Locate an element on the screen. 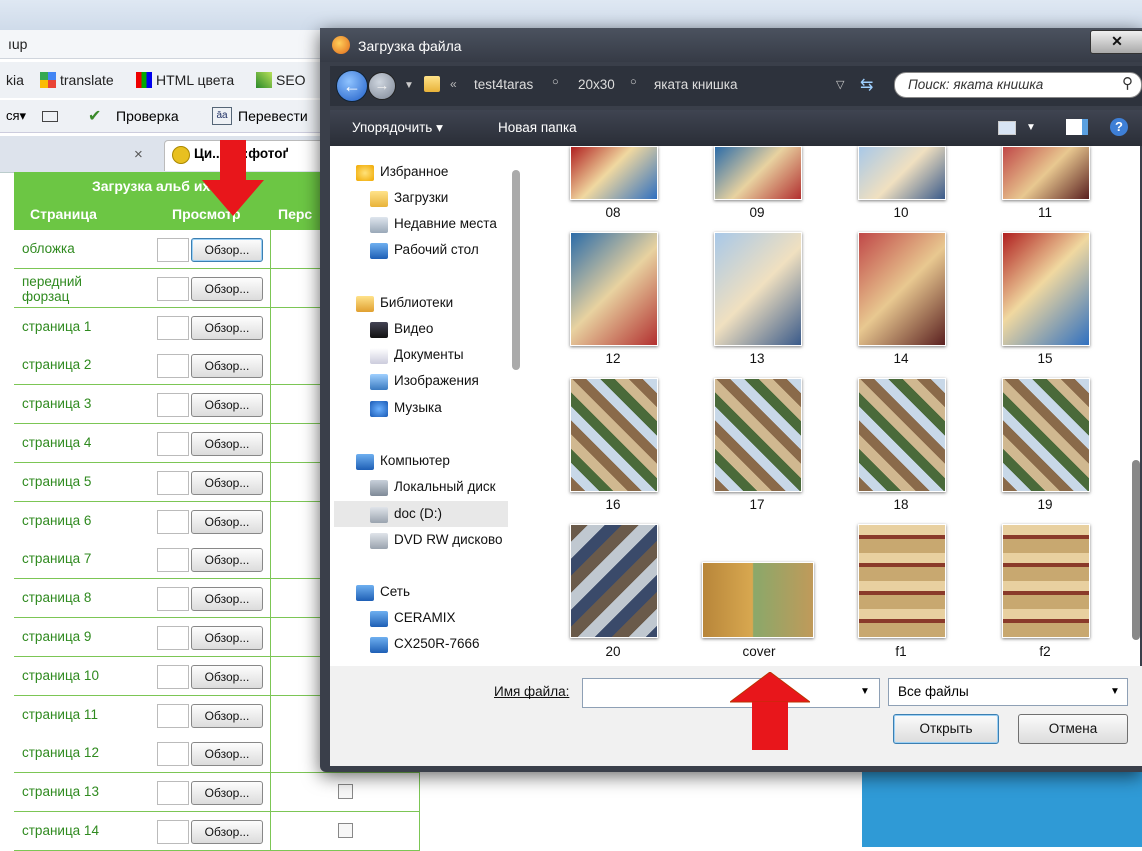  nav-item-dvd: DVD RW дисково is located at coordinates (448, 539).